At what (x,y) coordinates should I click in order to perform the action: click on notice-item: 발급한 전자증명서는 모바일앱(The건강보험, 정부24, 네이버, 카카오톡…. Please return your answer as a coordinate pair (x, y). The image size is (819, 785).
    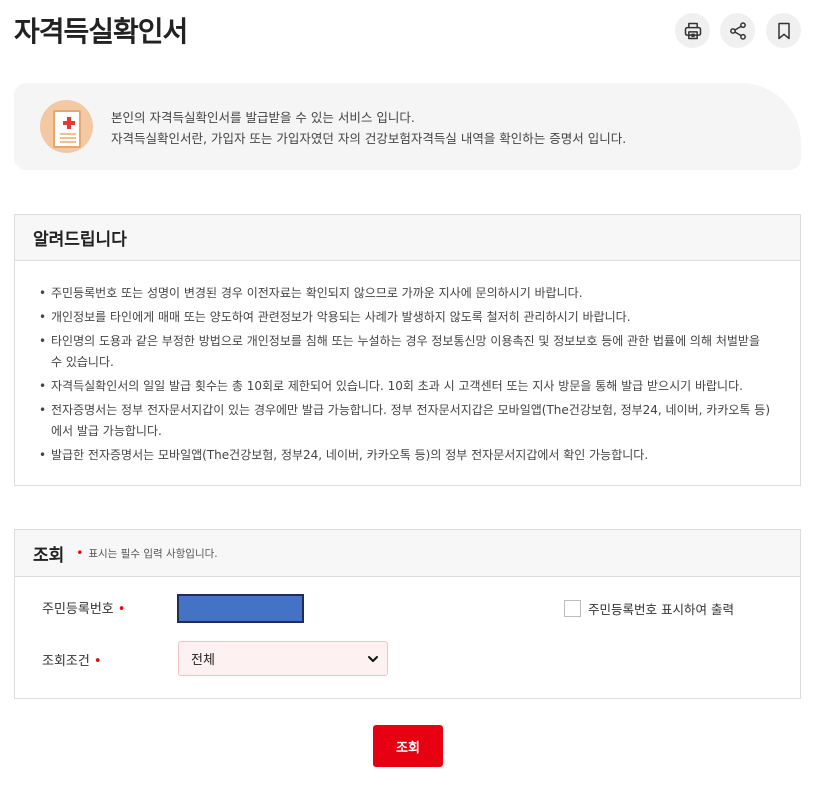
    Looking at the image, I should click on (403, 455).